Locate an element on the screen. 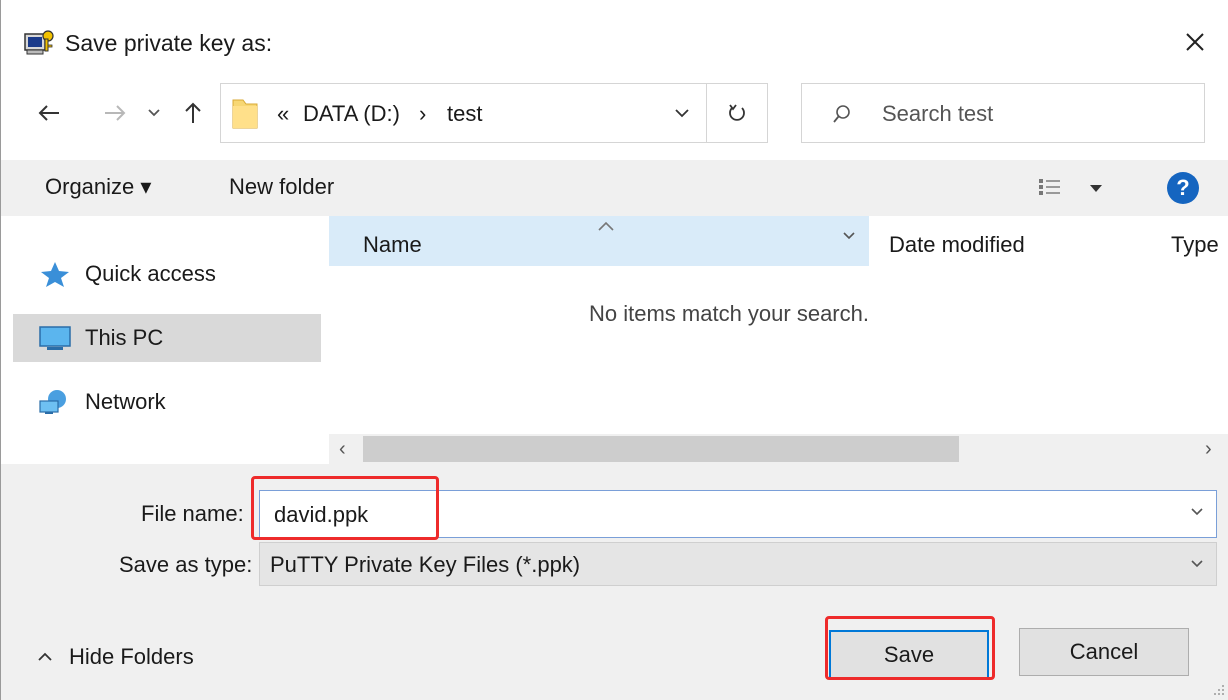  sidebar-item-label: Quick access is located at coordinates (150, 273).